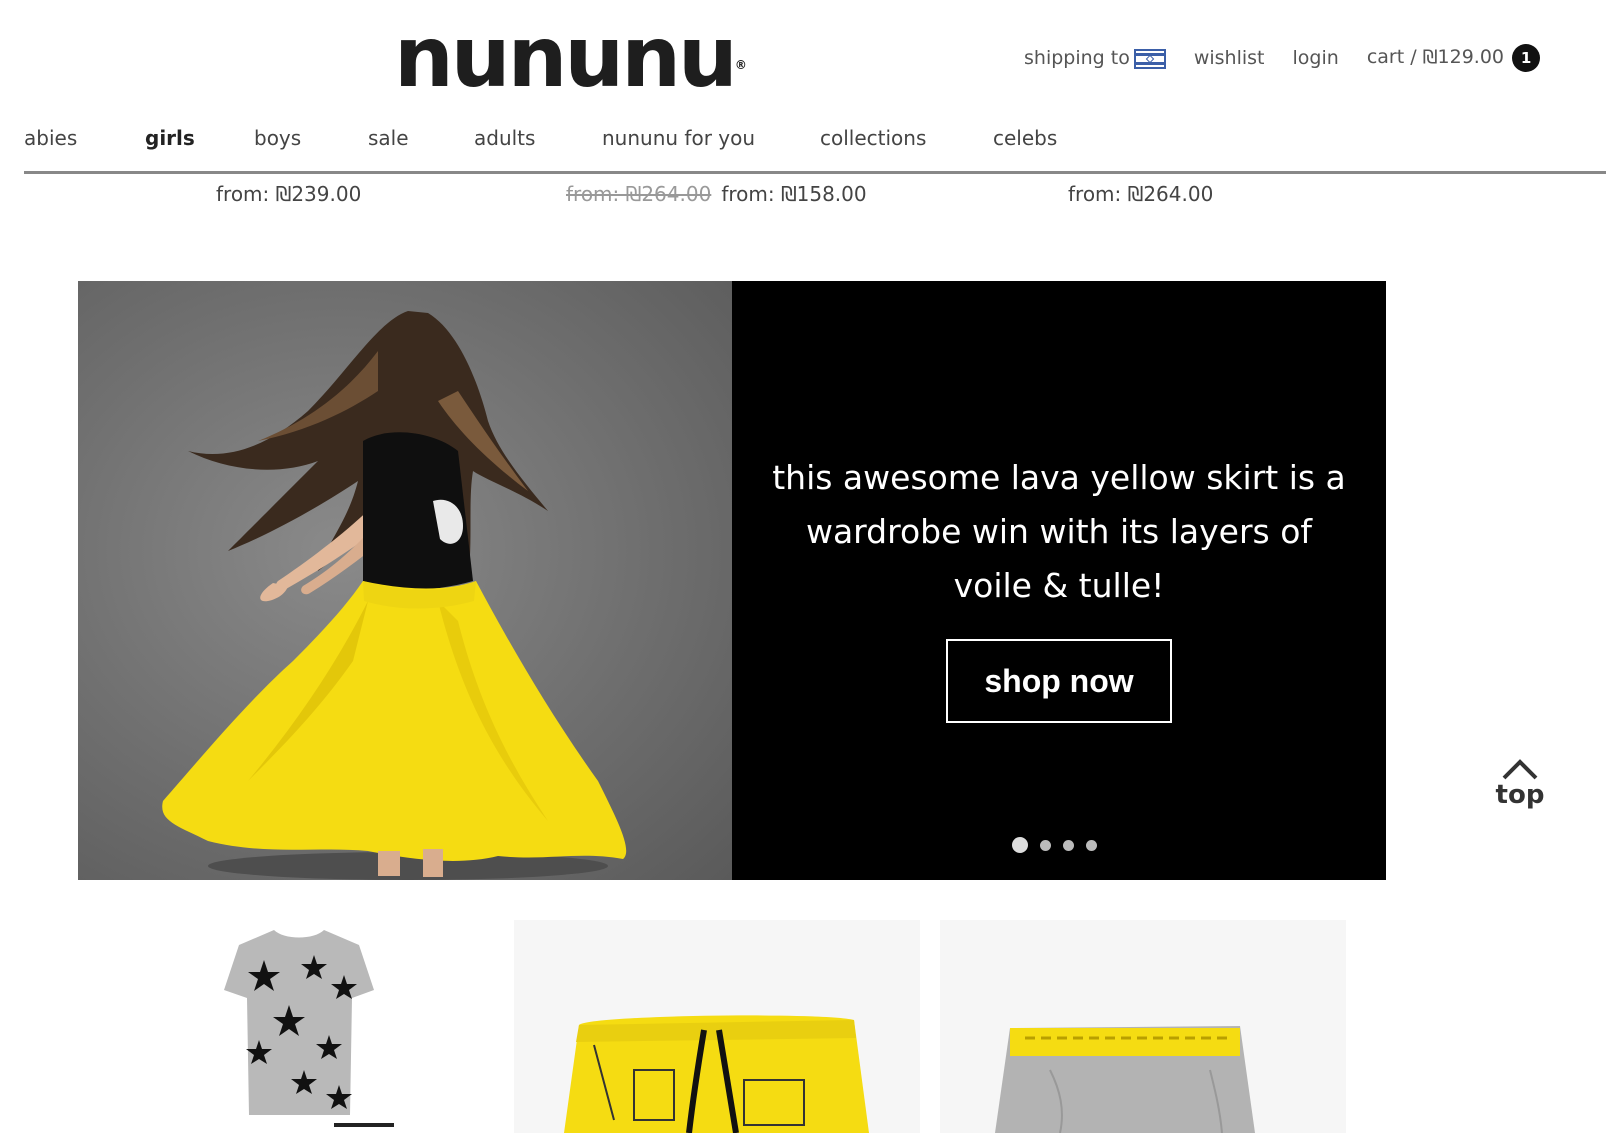  What do you see at coordinates (1435, 57) in the screenshot?
I see `cart-label: cart / ₪129.00` at bounding box center [1435, 57].